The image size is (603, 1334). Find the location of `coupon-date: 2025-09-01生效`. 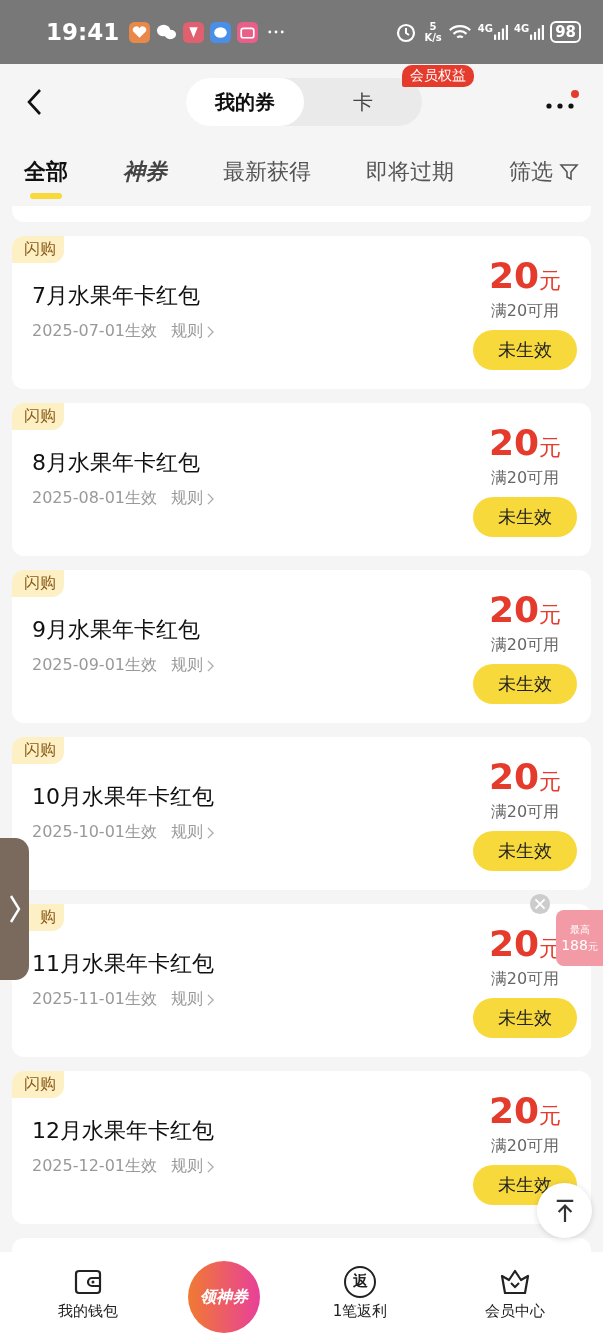

coupon-date: 2025-09-01生效 is located at coordinates (94, 665).